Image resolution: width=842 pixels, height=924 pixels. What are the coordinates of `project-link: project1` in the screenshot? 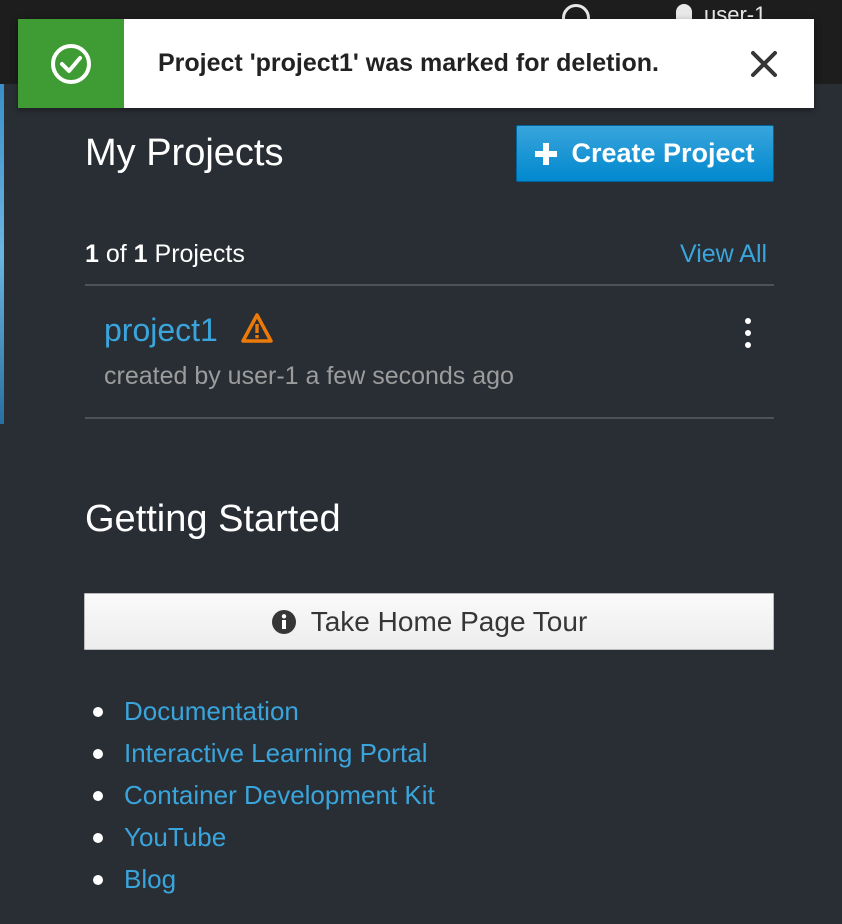 It's located at (161, 330).